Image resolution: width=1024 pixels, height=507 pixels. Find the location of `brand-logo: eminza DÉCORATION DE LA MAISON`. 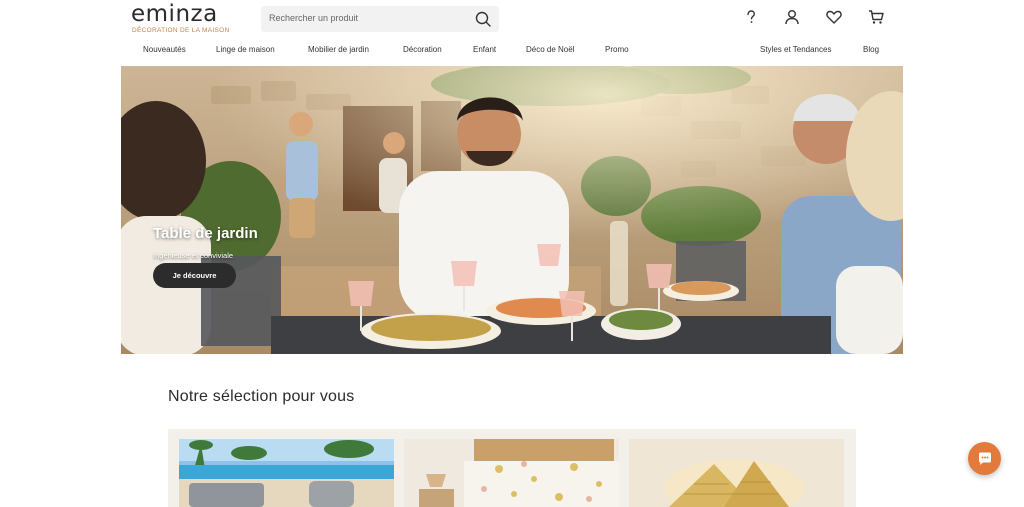

brand-logo: eminza DÉCORATION DE LA MAISON is located at coordinates (181, 19).